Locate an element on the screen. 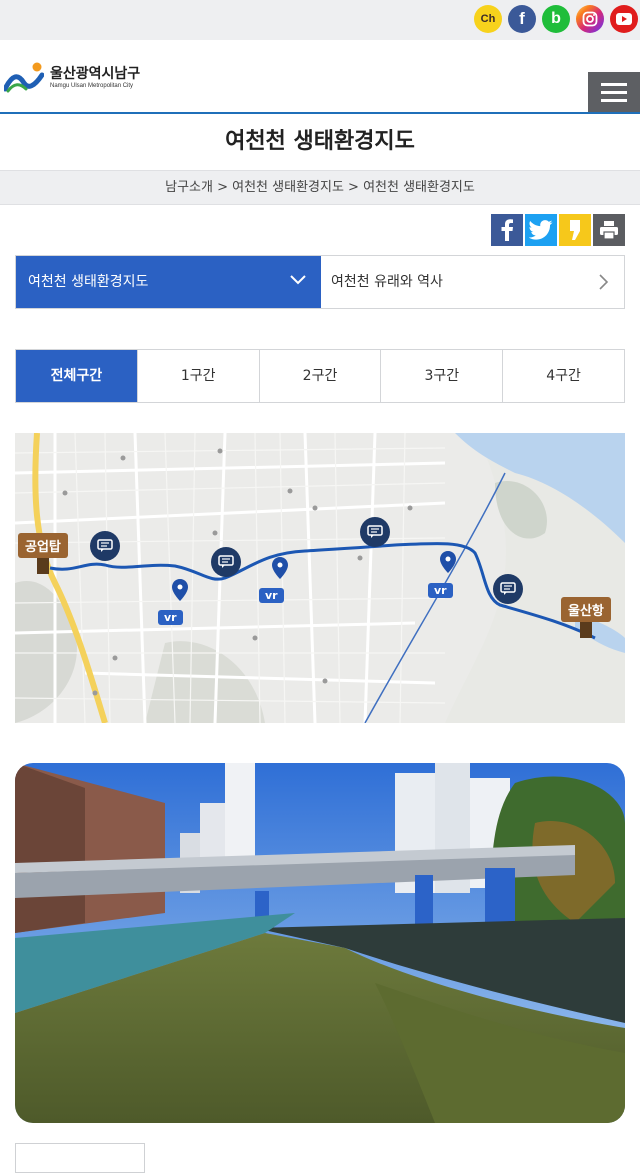 This screenshot has height=1173, width=640. more-button is located at coordinates (80, 1158).